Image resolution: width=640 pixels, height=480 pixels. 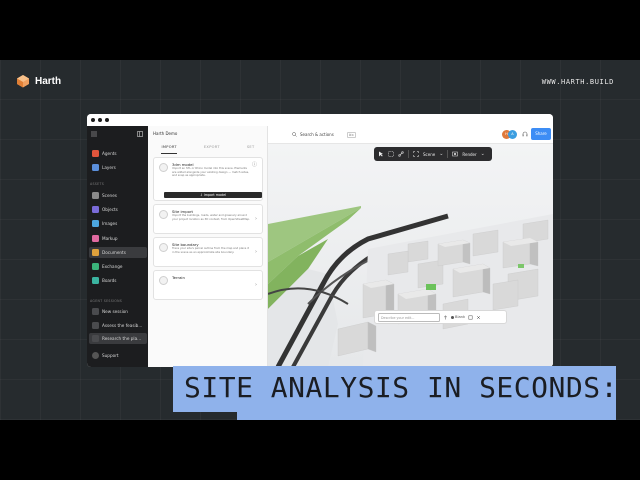 I want to click on tab-set: SET, so click(x=251, y=149).